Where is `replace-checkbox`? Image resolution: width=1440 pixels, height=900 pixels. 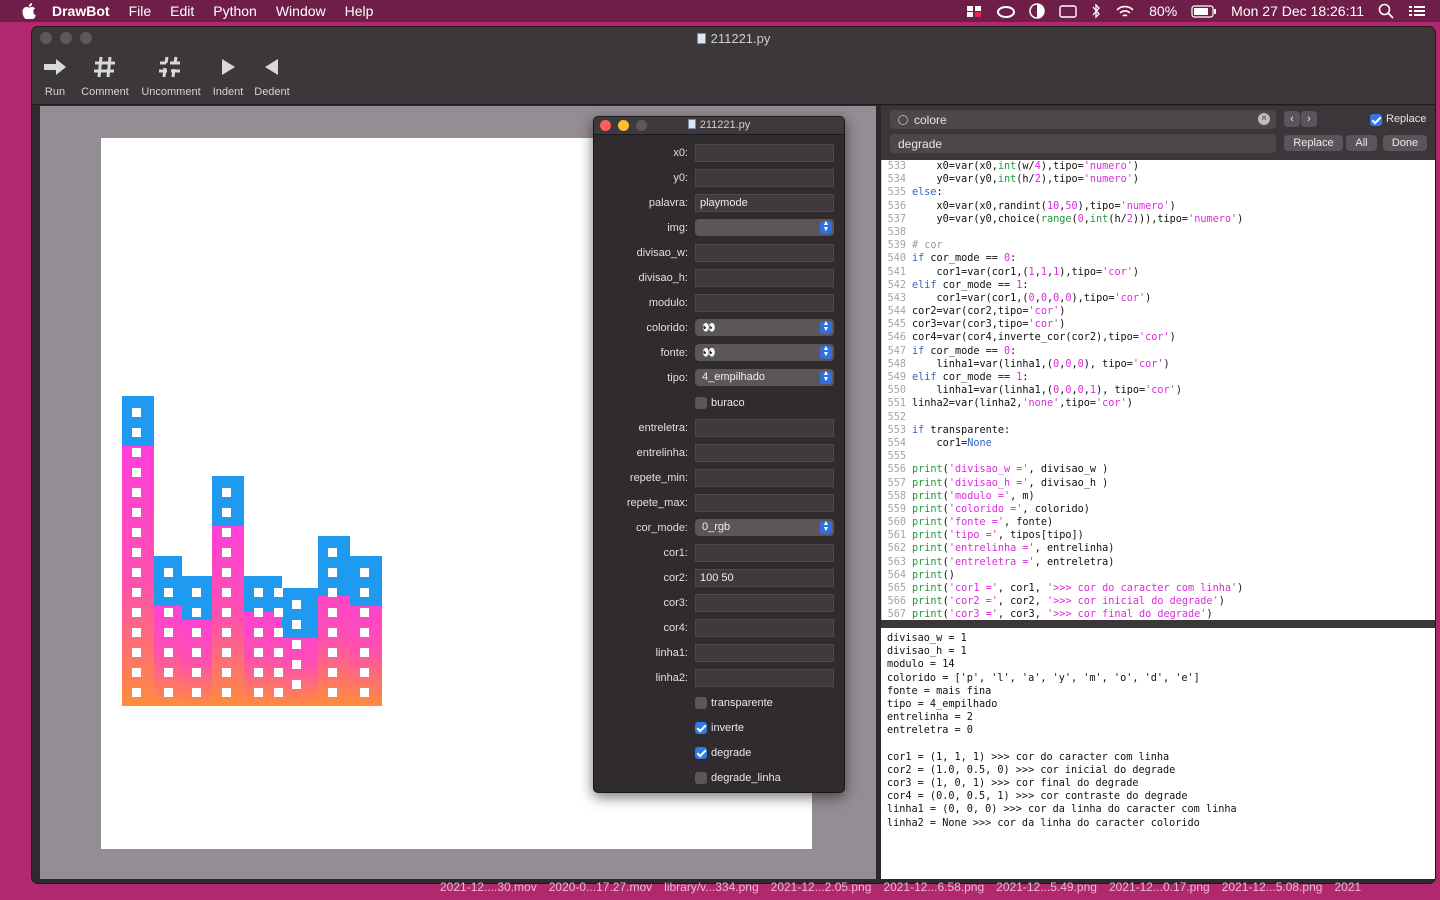
replace-checkbox is located at coordinates (1376, 120).